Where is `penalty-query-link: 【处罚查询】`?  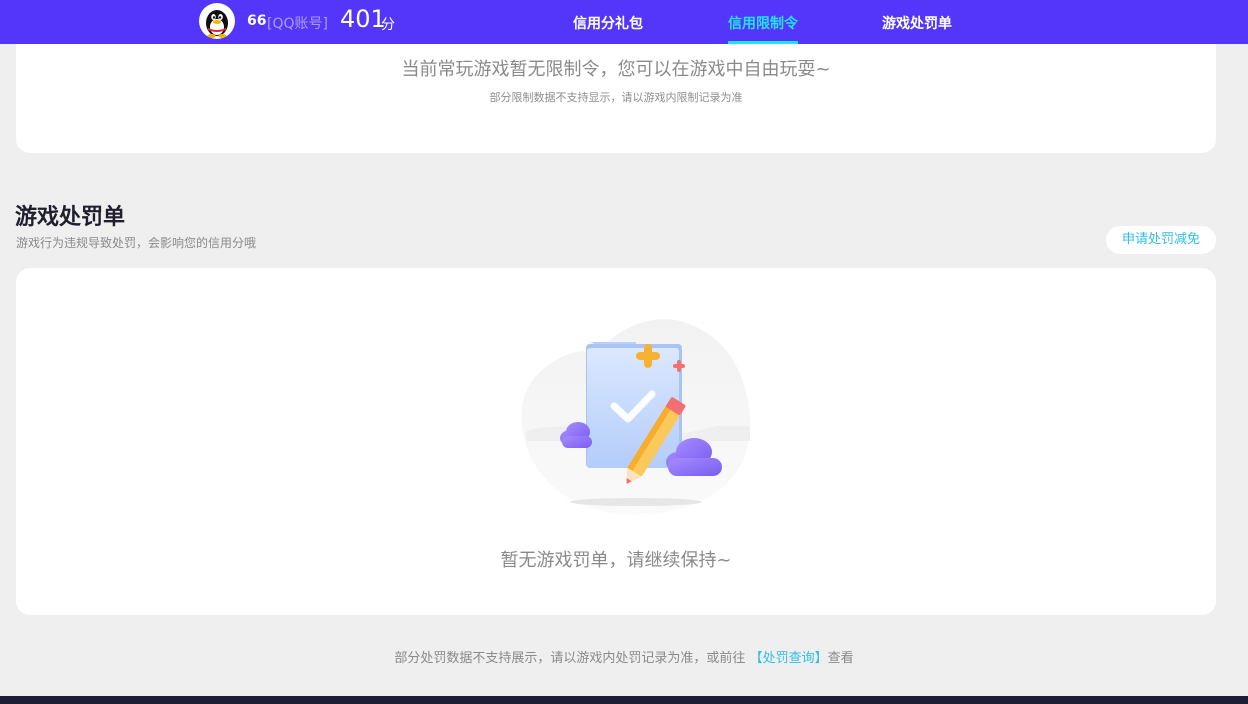 penalty-query-link: 【处罚查询】 is located at coordinates (789, 658).